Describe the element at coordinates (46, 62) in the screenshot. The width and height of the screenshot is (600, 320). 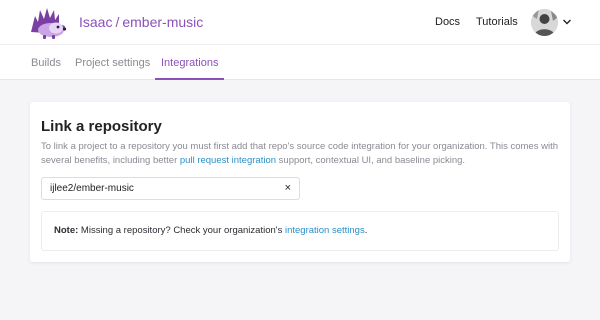
I see `tab-builds: Builds` at that location.